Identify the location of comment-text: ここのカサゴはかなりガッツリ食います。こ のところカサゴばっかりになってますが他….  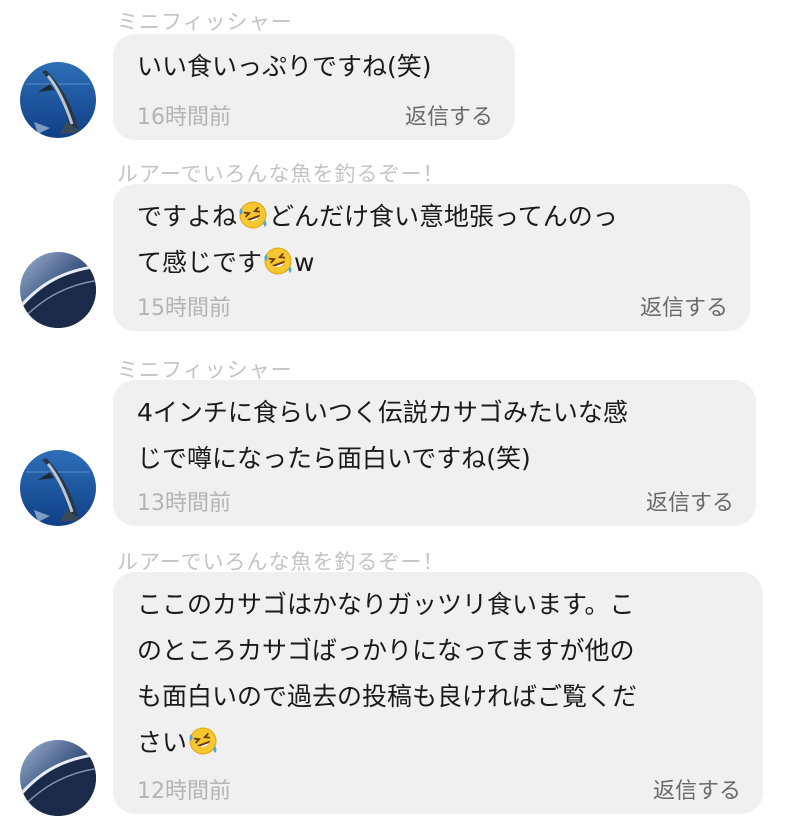
(387, 673).